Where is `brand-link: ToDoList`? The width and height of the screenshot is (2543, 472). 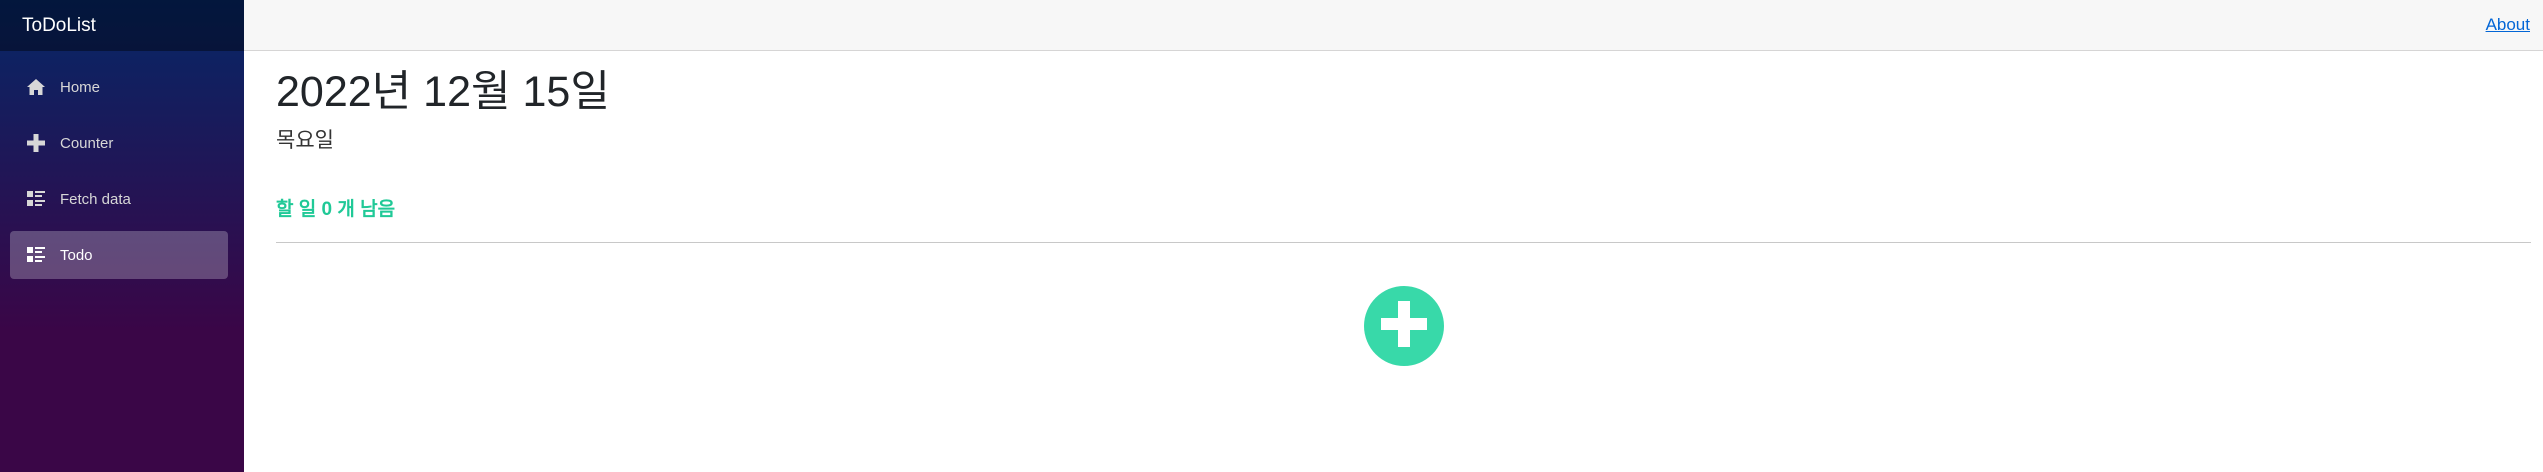
brand-link: ToDoList is located at coordinates (59, 26).